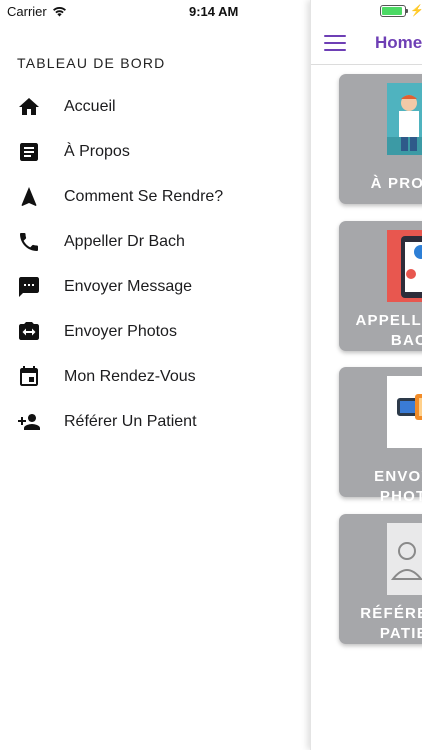 Image resolution: width=422 pixels, height=750 pixels. Describe the element at coordinates (124, 241) in the screenshot. I see `menu-item-label: Appeller Dr Bach` at that location.